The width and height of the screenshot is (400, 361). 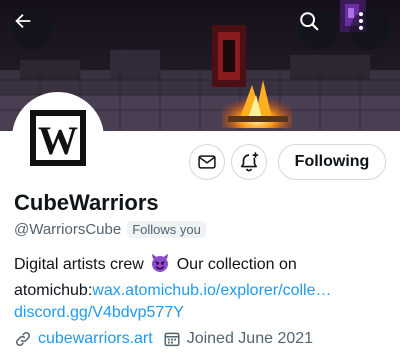 I want to click on search-icon, so click(x=309, y=21).